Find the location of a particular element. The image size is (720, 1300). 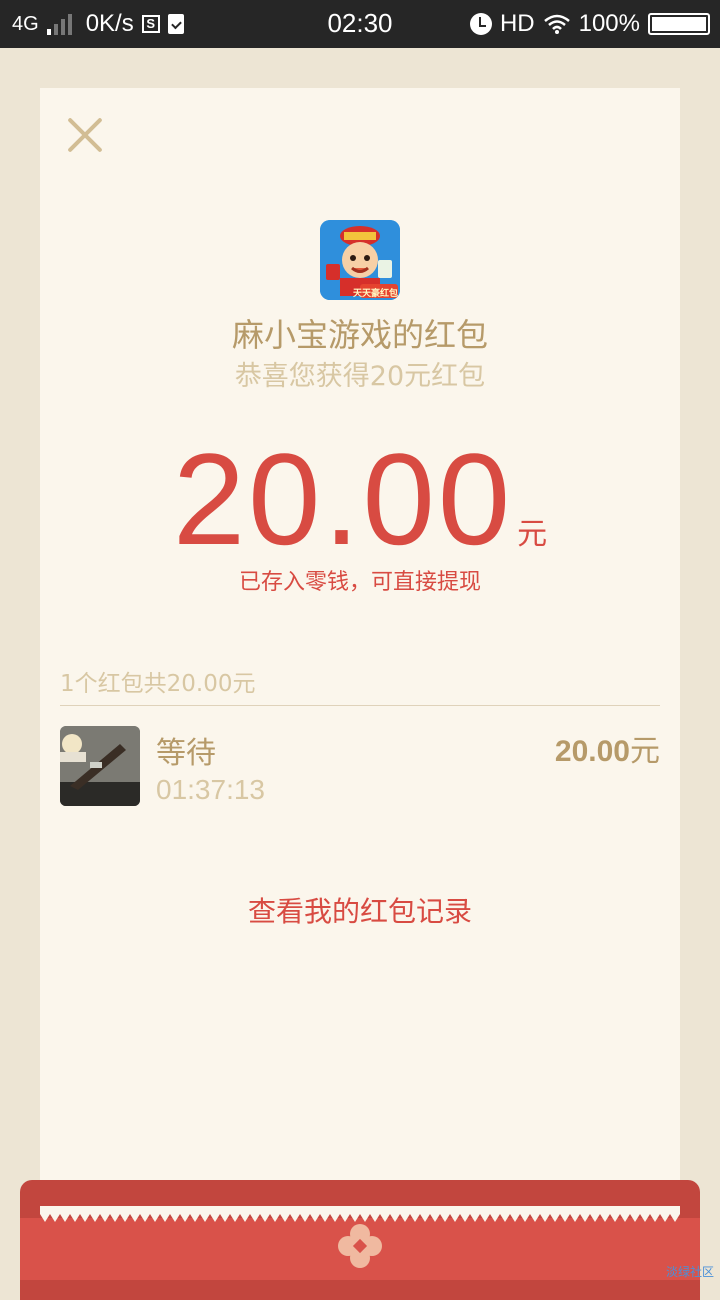

greeting-subtitle: 恭喜您获得20元红包 is located at coordinates (360, 376).